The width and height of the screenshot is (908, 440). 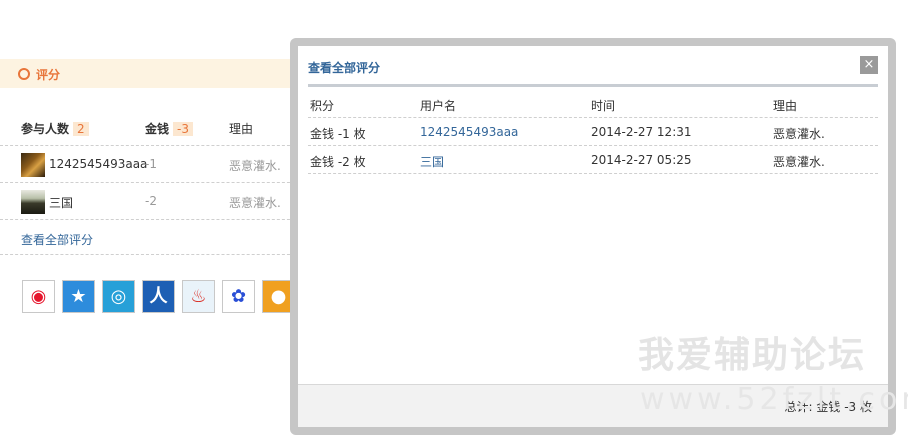 I want to click on rating-money: -2, so click(x=151, y=201).